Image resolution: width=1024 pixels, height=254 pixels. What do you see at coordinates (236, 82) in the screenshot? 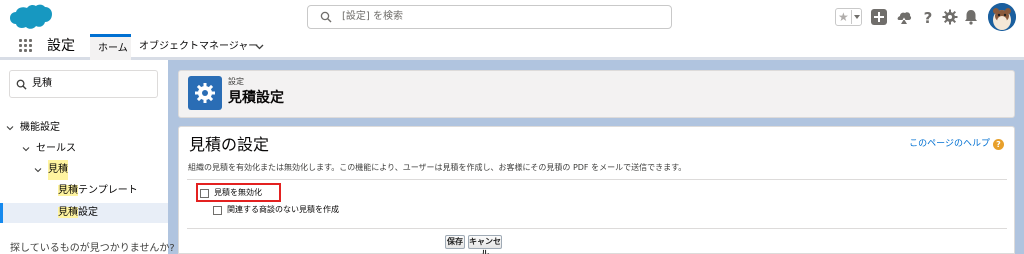
I see `breadcrumb: 設定` at bounding box center [236, 82].